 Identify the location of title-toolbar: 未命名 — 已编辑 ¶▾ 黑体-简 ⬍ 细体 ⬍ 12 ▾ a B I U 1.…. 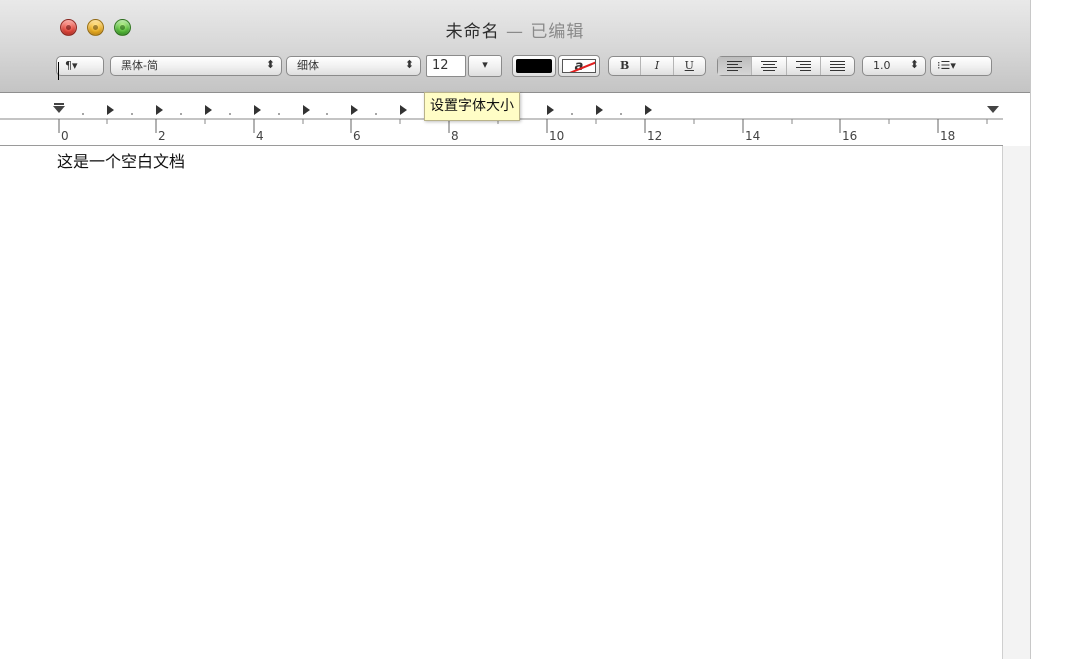
(515, 46).